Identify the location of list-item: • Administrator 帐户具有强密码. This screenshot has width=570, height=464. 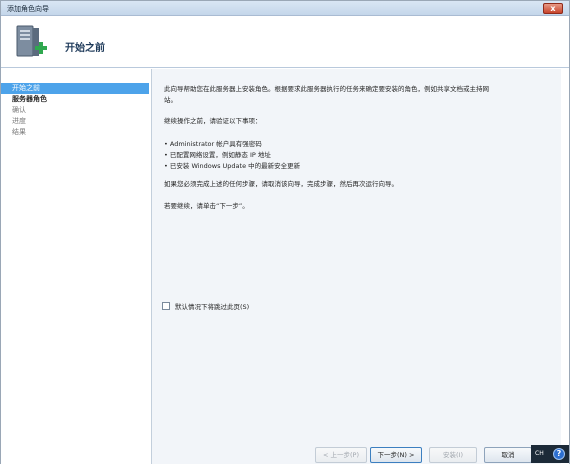
(213, 144).